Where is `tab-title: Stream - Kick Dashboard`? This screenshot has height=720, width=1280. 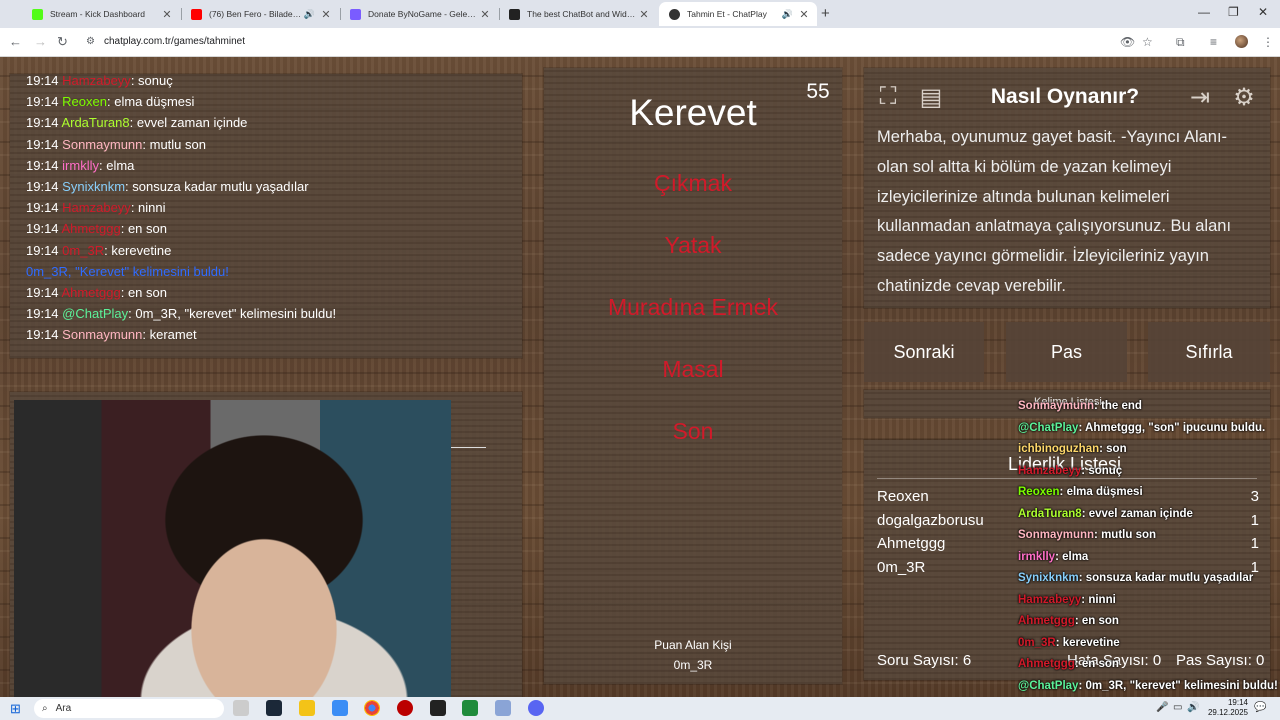
tab-title: Stream - Kick Dashboard is located at coordinates (97, 14).